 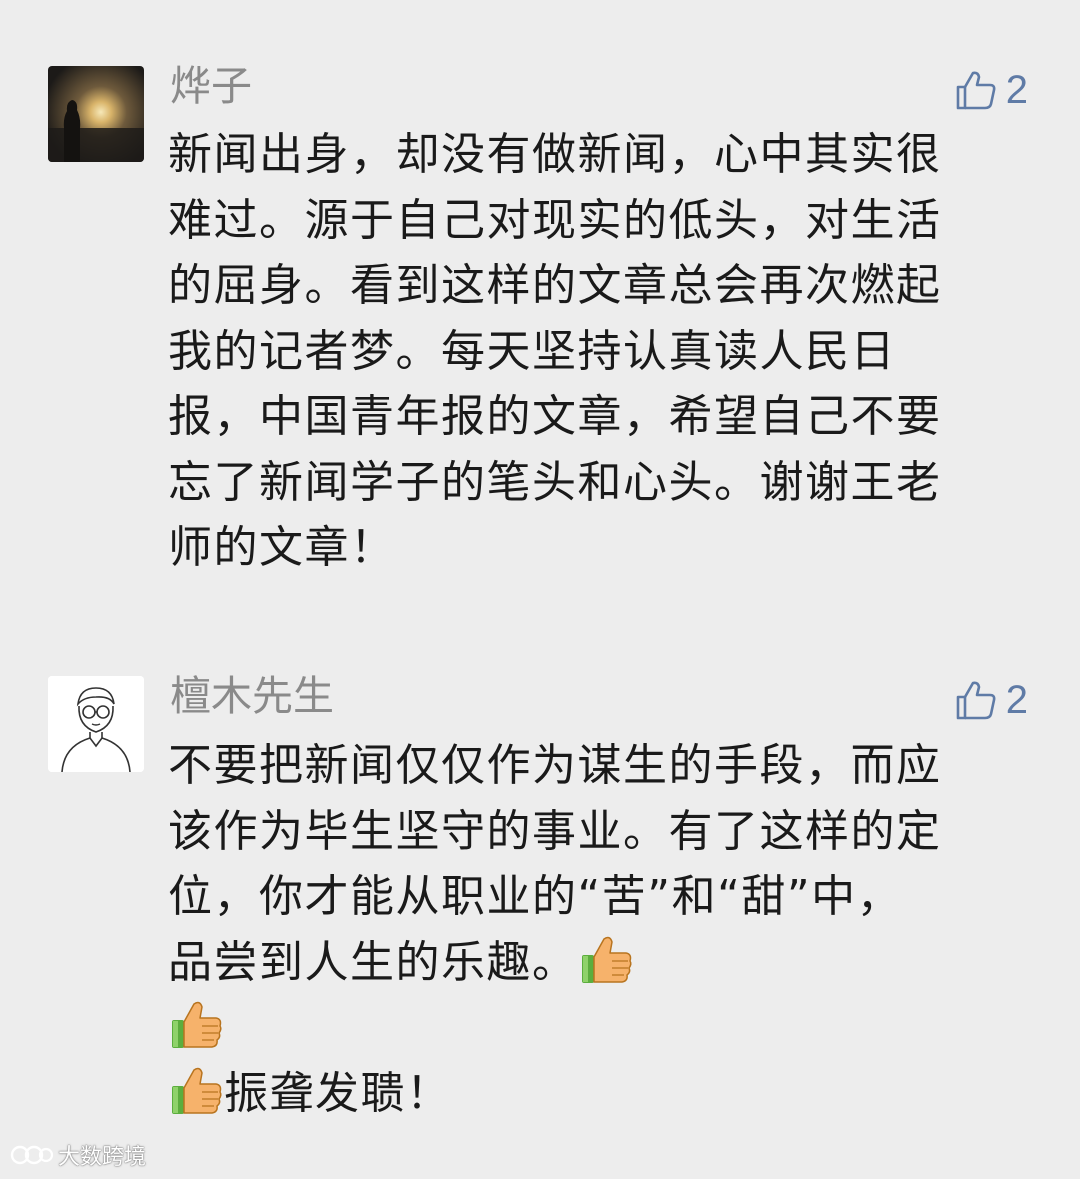 What do you see at coordinates (211, 86) in the screenshot?
I see `comment-author: 烨子` at bounding box center [211, 86].